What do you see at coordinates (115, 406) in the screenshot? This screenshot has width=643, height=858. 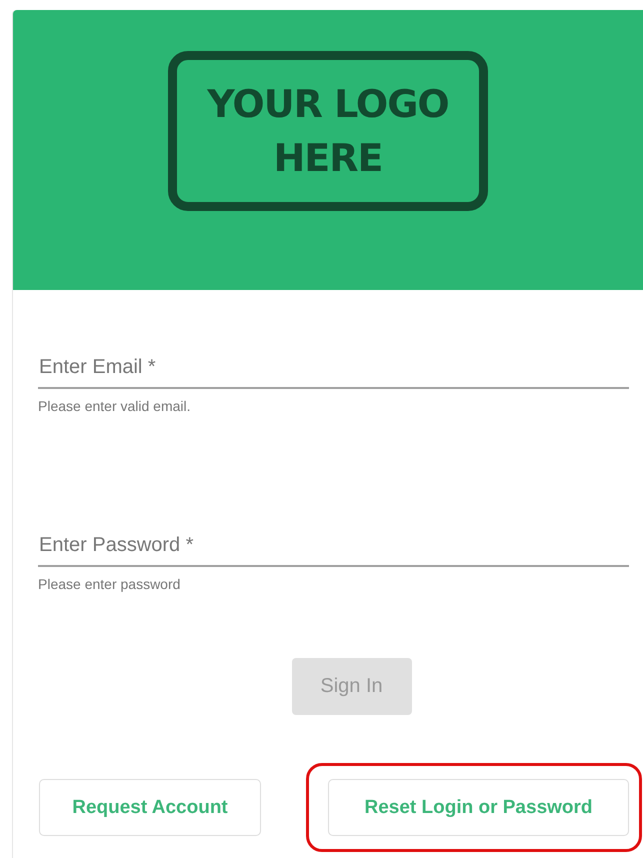 I see `field-hint: Please enter valid email.` at bounding box center [115, 406].